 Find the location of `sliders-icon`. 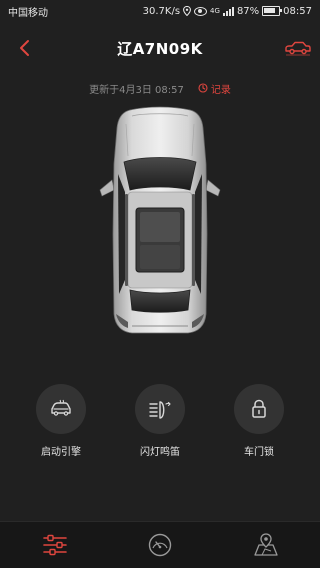

sliders-icon is located at coordinates (55, 545).